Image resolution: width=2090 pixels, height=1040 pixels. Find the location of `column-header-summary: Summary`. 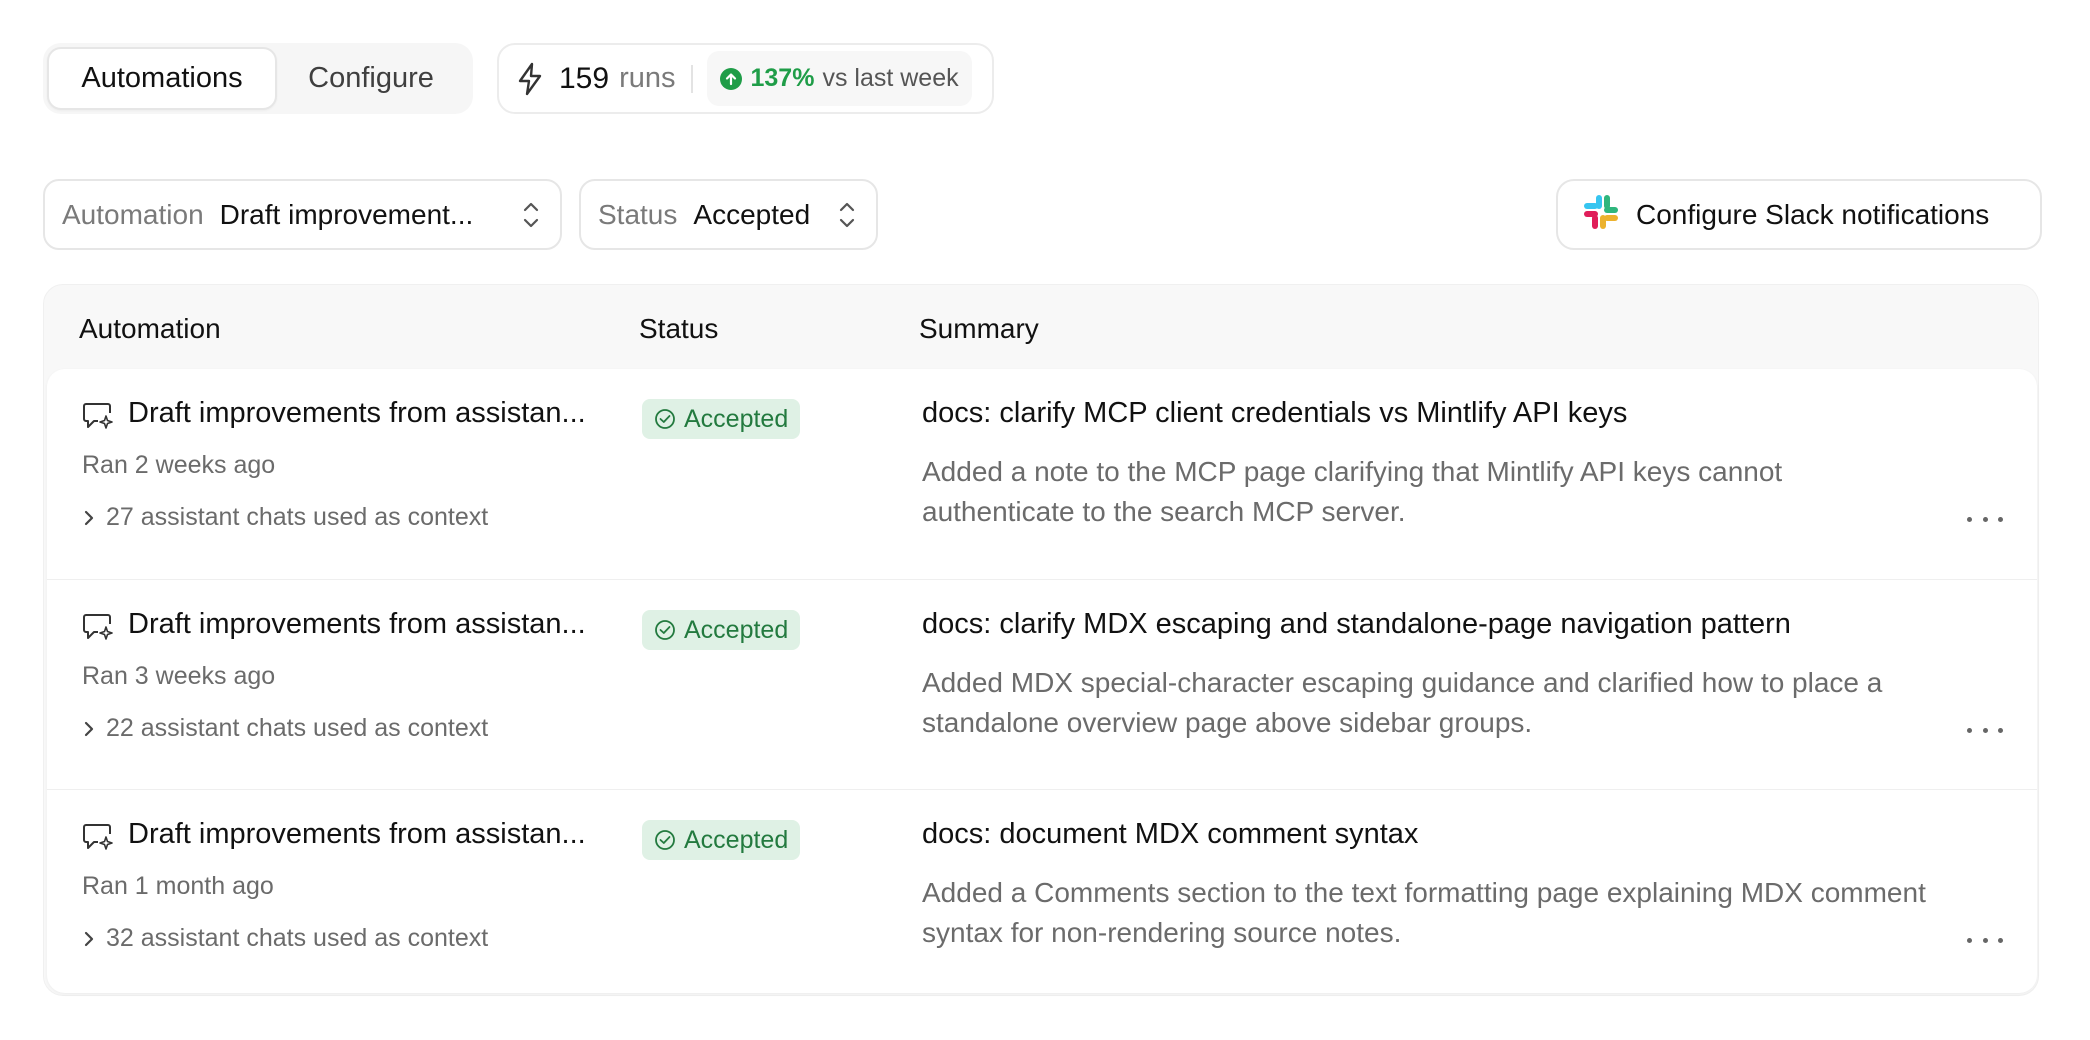

column-header-summary: Summary is located at coordinates (979, 328).